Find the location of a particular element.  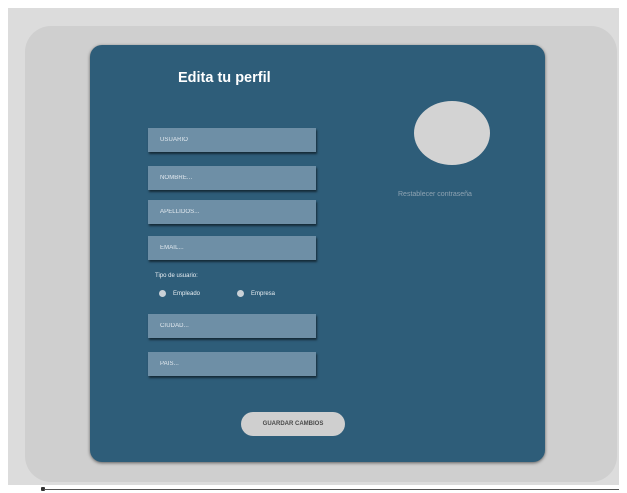

radio-label: Empleado is located at coordinates (187, 293).